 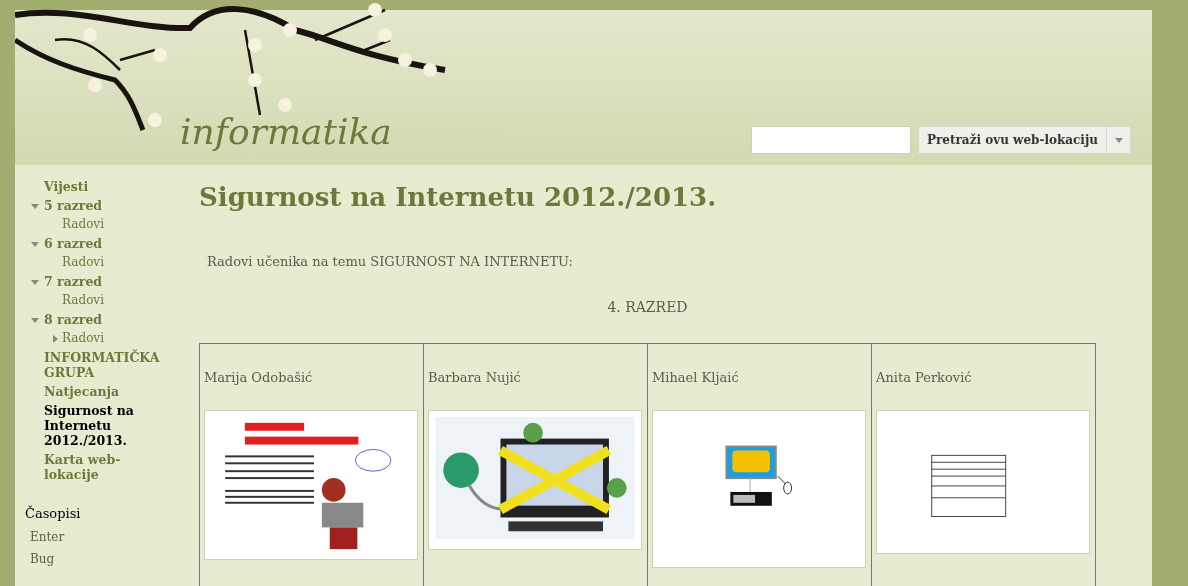 I want to click on search-button: Pretraži ovu web-lokaciju, so click(x=1012, y=140).